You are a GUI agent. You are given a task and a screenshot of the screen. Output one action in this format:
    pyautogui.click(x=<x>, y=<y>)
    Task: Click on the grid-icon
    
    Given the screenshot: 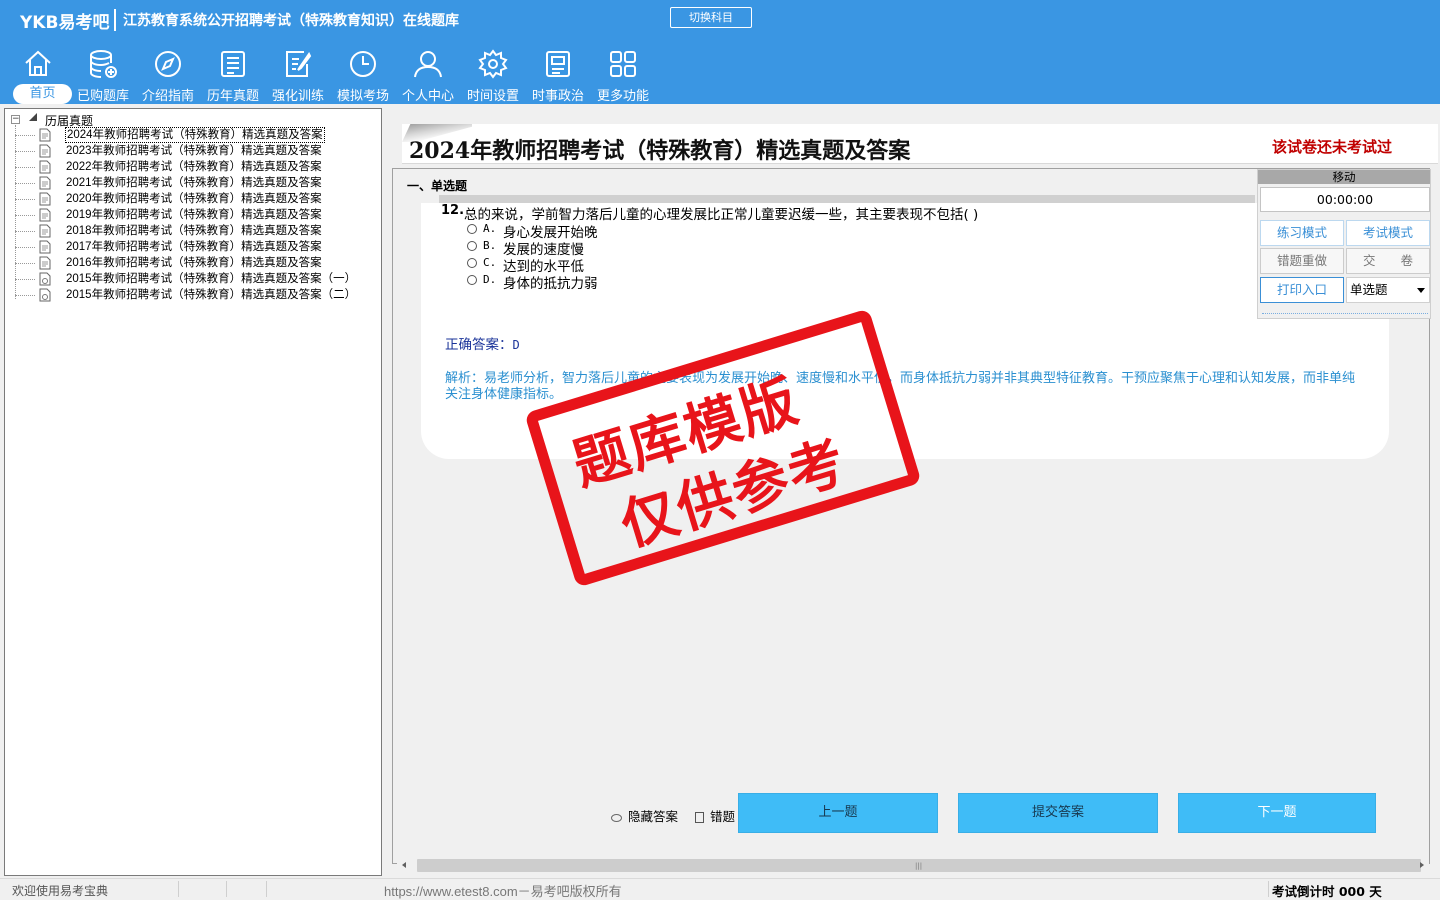 What is the action you would take?
    pyautogui.click(x=623, y=64)
    